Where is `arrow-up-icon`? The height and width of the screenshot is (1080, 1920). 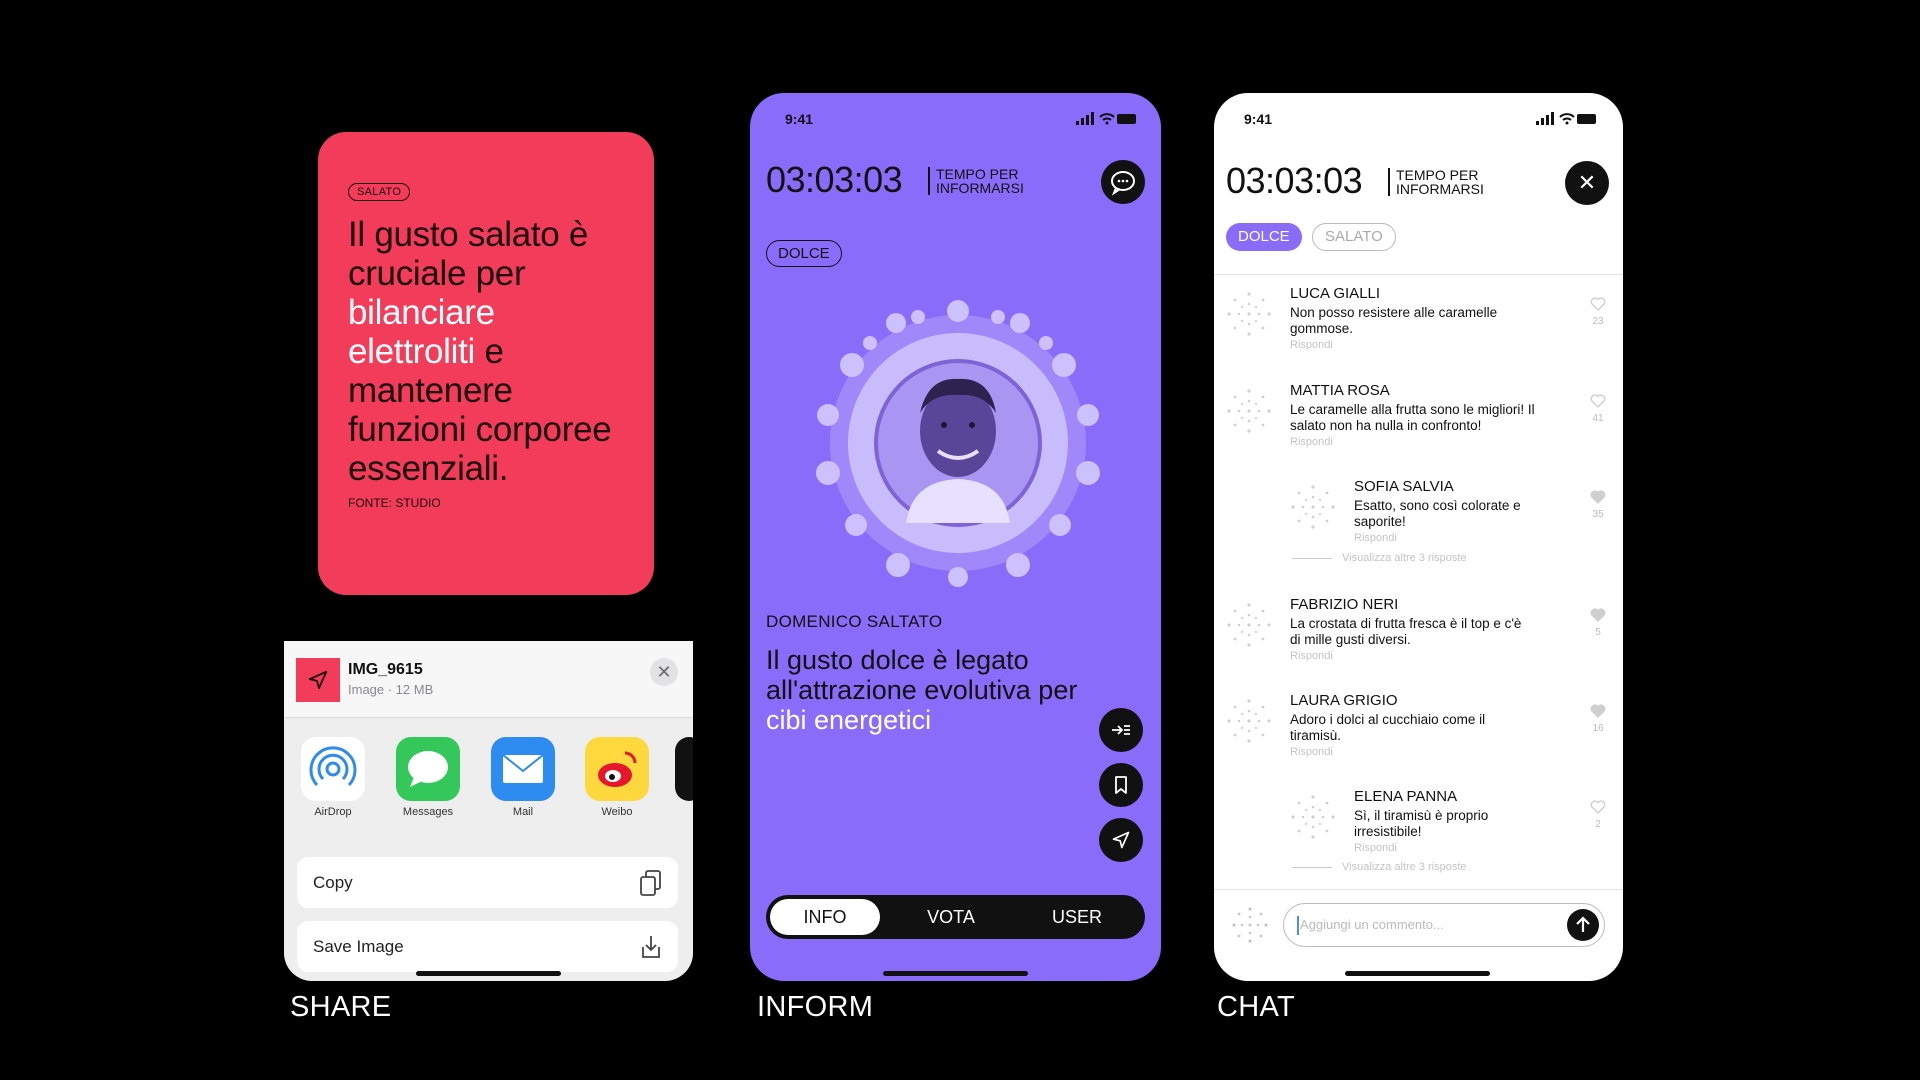 arrow-up-icon is located at coordinates (1583, 924).